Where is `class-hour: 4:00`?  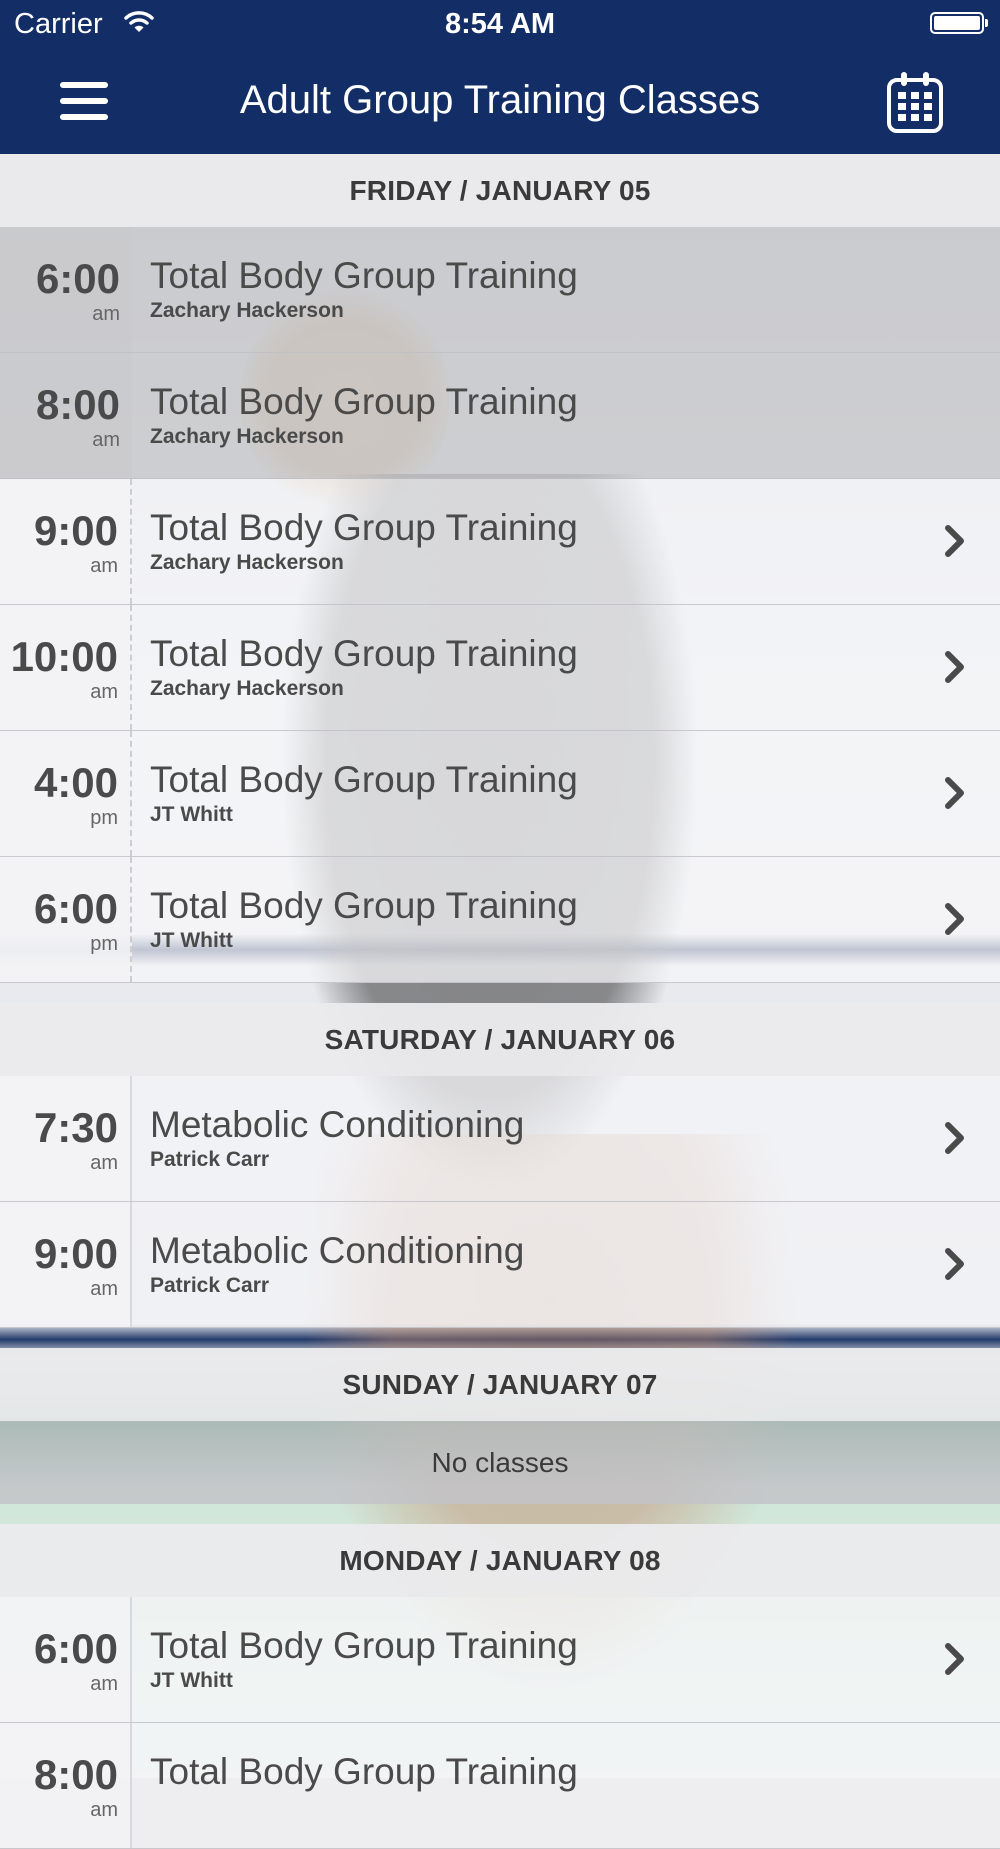
class-hour: 4:00 is located at coordinates (75, 782).